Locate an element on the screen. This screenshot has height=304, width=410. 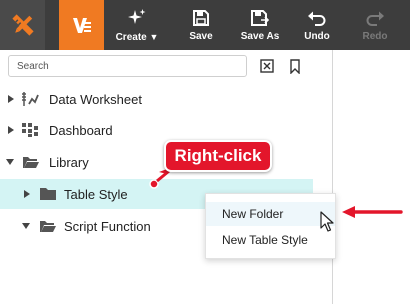
tree-item-label: Data Worksheet is located at coordinates (95, 99).